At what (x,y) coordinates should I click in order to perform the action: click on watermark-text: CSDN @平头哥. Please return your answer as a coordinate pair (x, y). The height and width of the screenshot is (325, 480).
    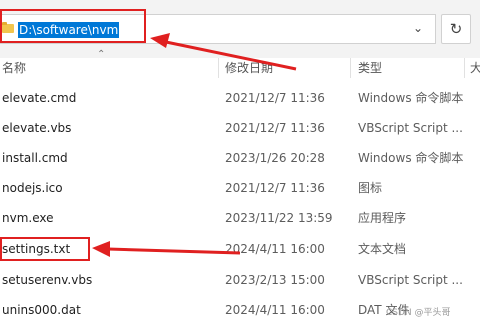
    Looking at the image, I should click on (418, 313).